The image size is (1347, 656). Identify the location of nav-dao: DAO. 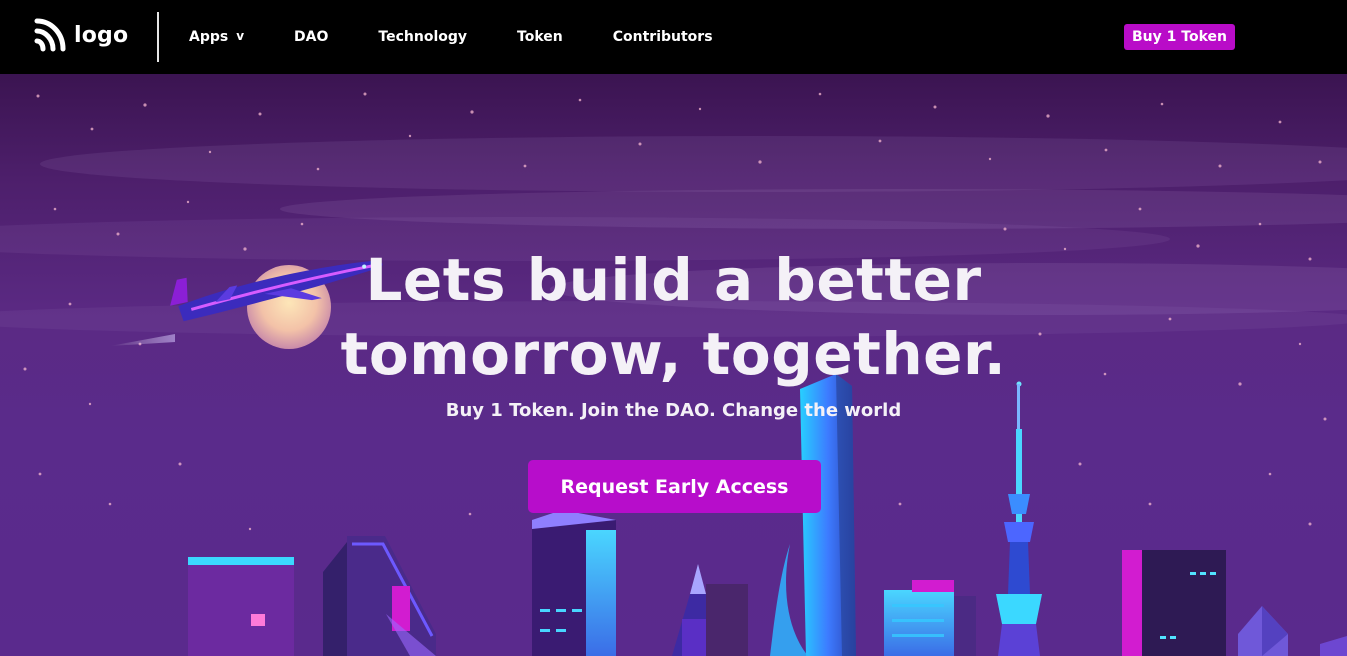
(311, 37).